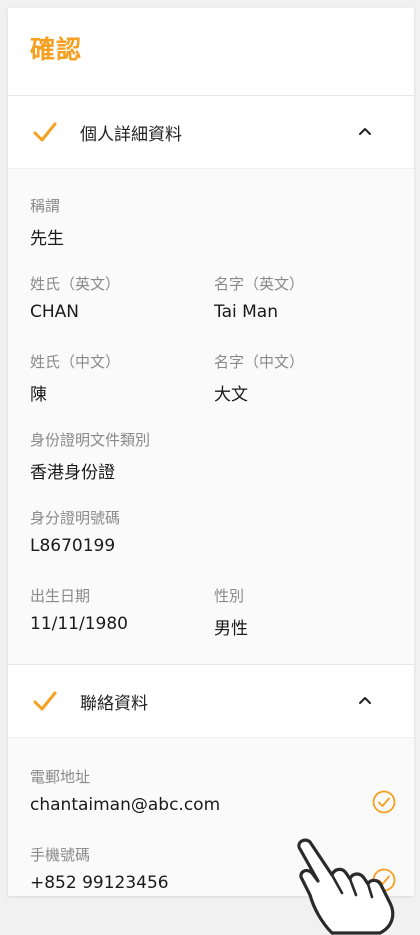 The width and height of the screenshot is (420, 935). I want to click on field-value: L8670199, so click(73, 546).